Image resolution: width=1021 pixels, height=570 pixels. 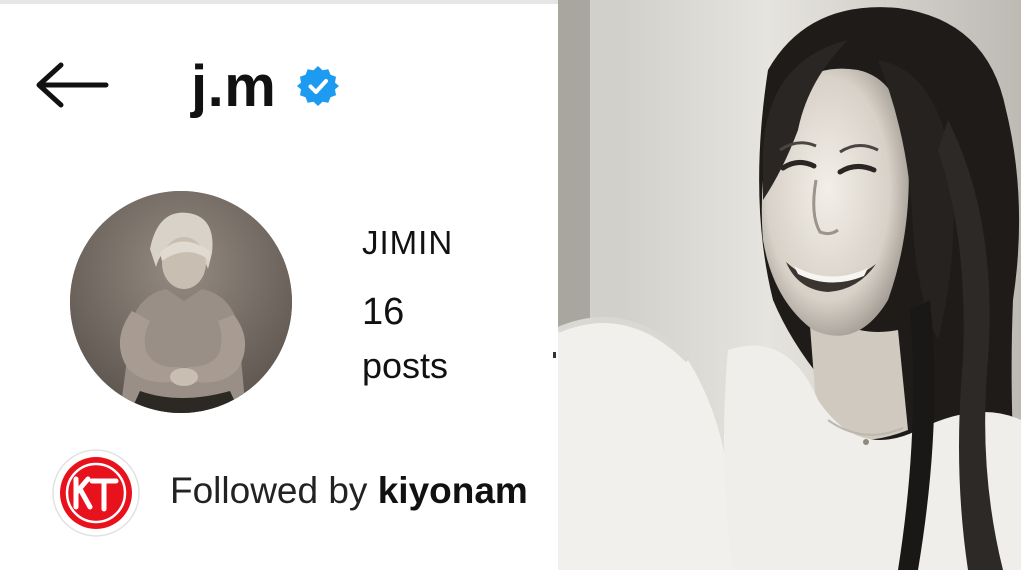 I want to click on profile-username: j.m, so click(x=234, y=86).